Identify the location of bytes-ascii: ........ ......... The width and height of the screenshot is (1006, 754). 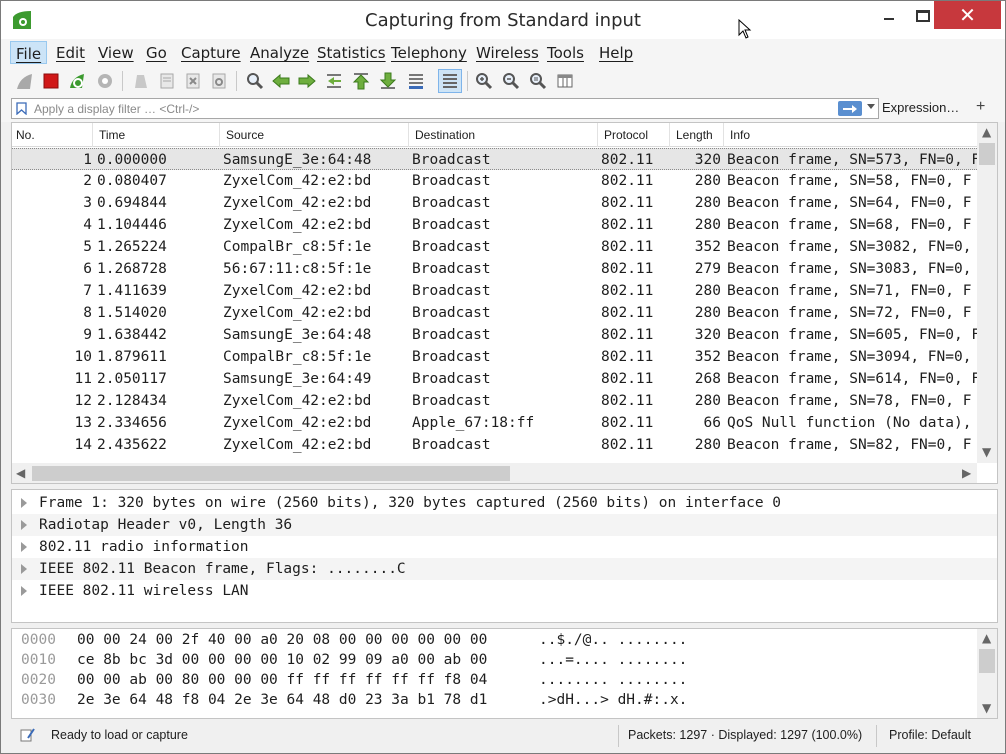
(613, 680).